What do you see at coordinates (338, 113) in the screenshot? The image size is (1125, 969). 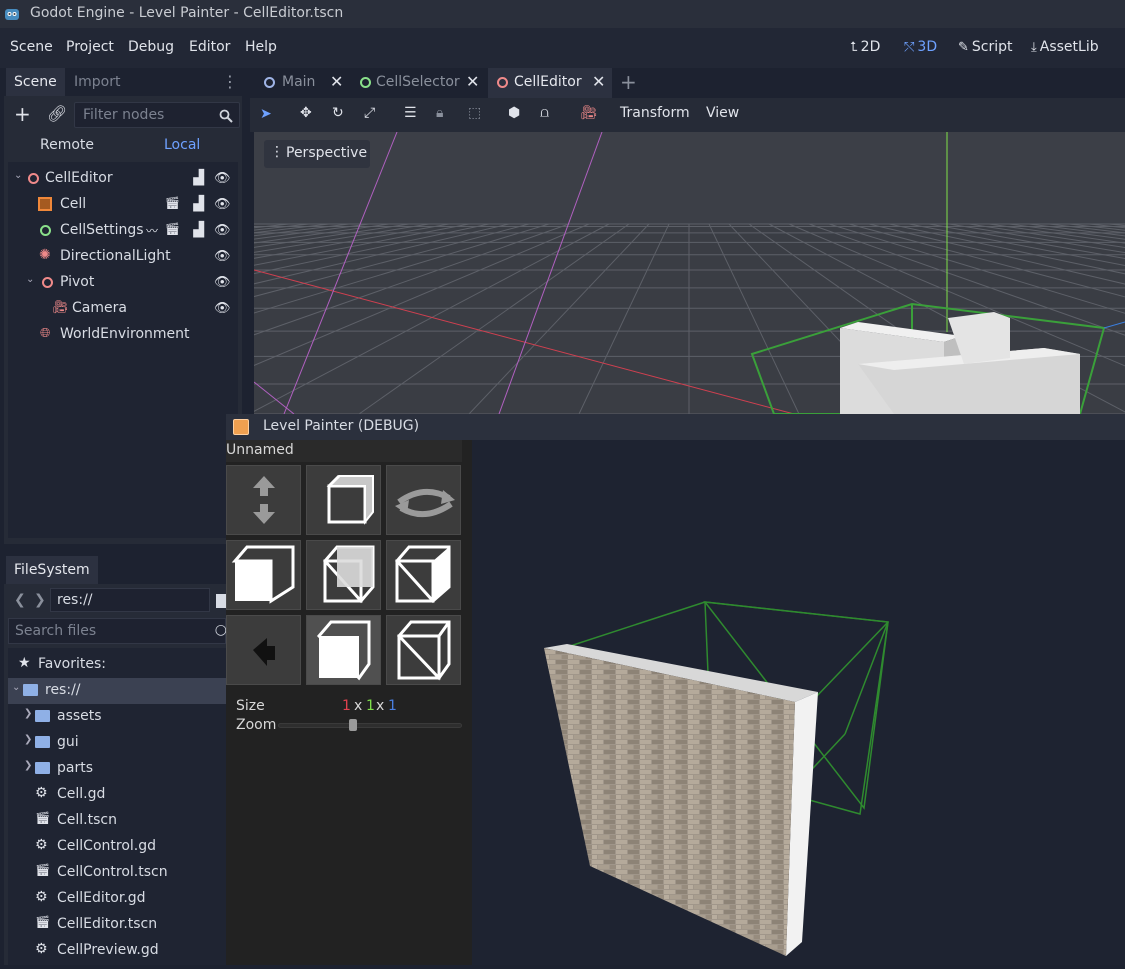 I see `rotate-tool-icon: ↻` at bounding box center [338, 113].